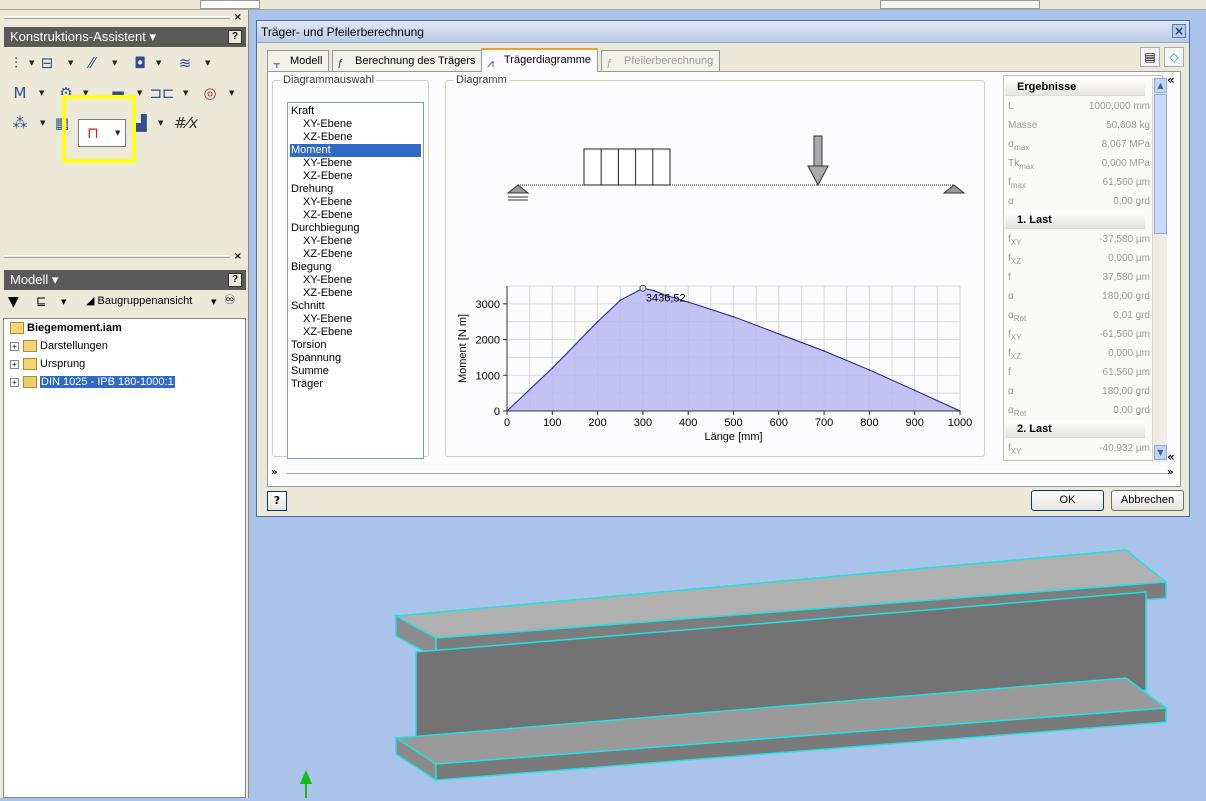  Describe the element at coordinates (230, 4) in the screenshot. I see `top-combo` at that location.